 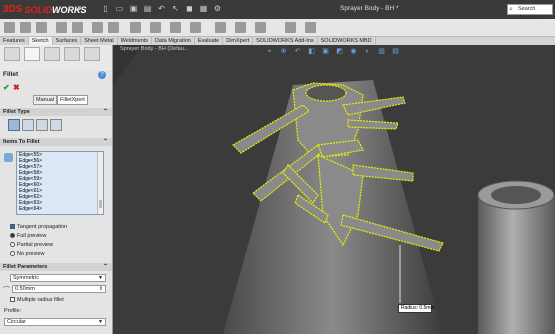 I want to click on search-input: ⌕ Search Comman, so click(x=530, y=12).